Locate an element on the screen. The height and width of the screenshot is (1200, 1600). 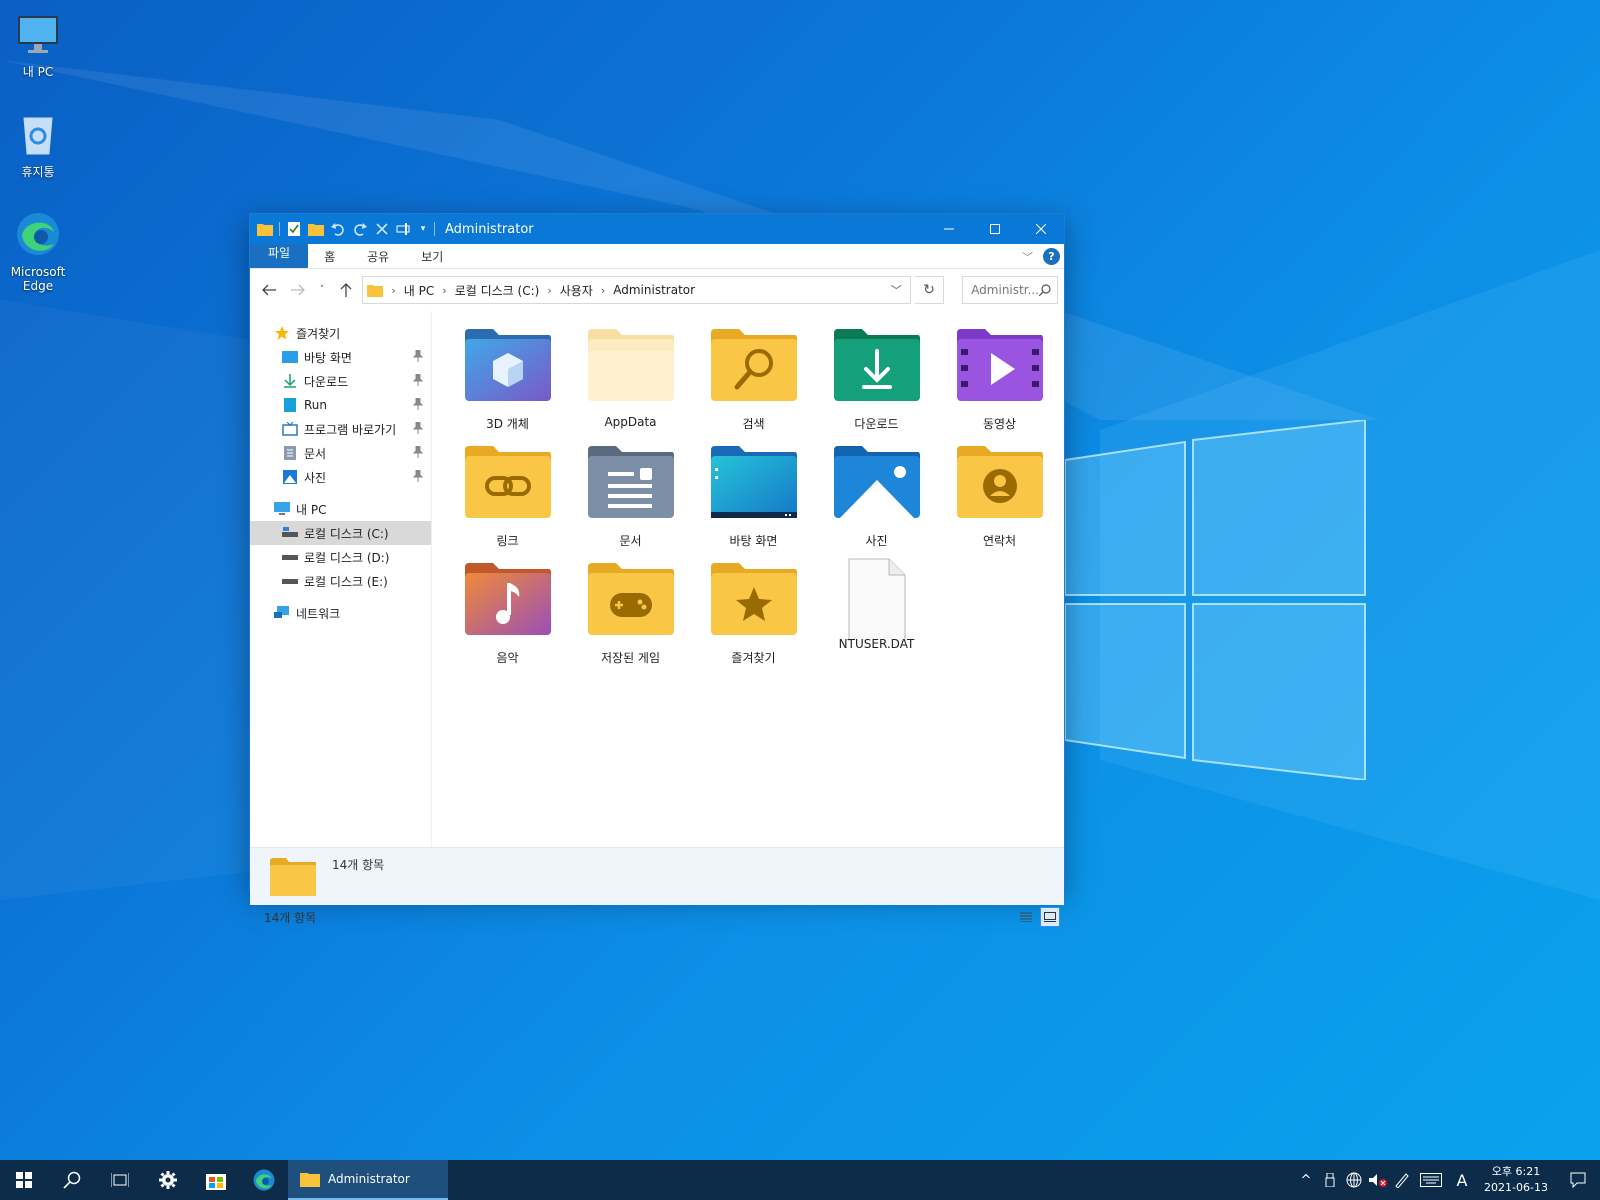
new-folder-icon is located at coordinates (316, 229).